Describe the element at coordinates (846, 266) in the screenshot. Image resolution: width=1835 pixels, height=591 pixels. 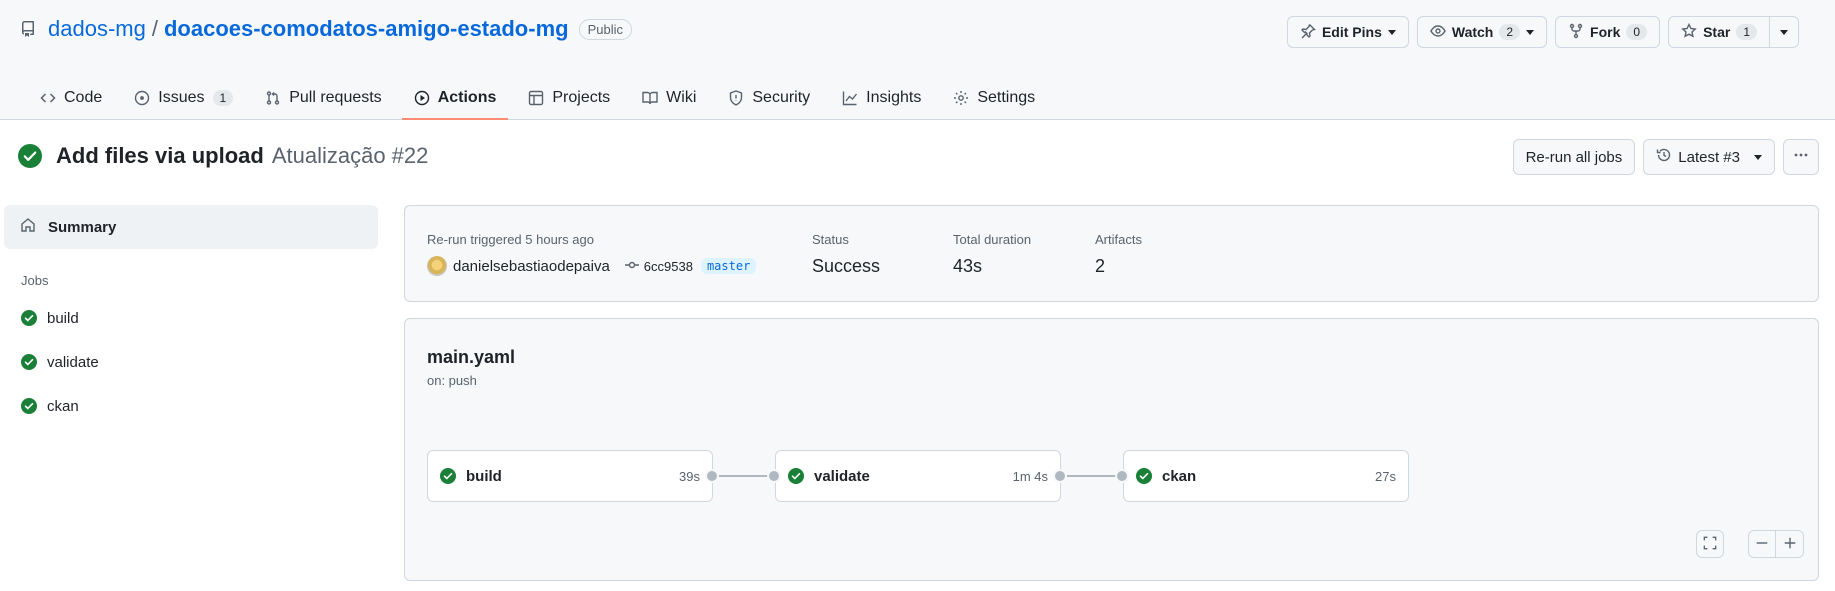
I see `status-value: Success` at that location.